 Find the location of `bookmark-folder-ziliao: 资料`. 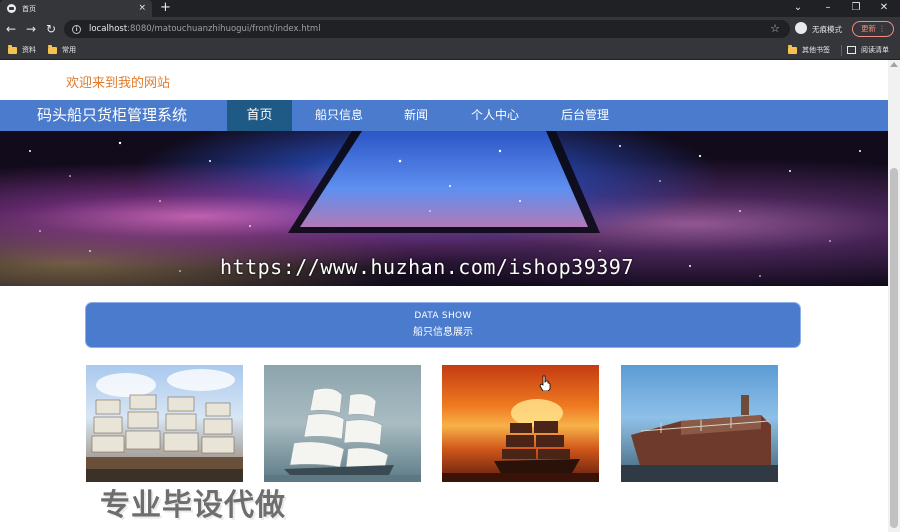

bookmark-folder-ziliao: 资料 is located at coordinates (22, 49).